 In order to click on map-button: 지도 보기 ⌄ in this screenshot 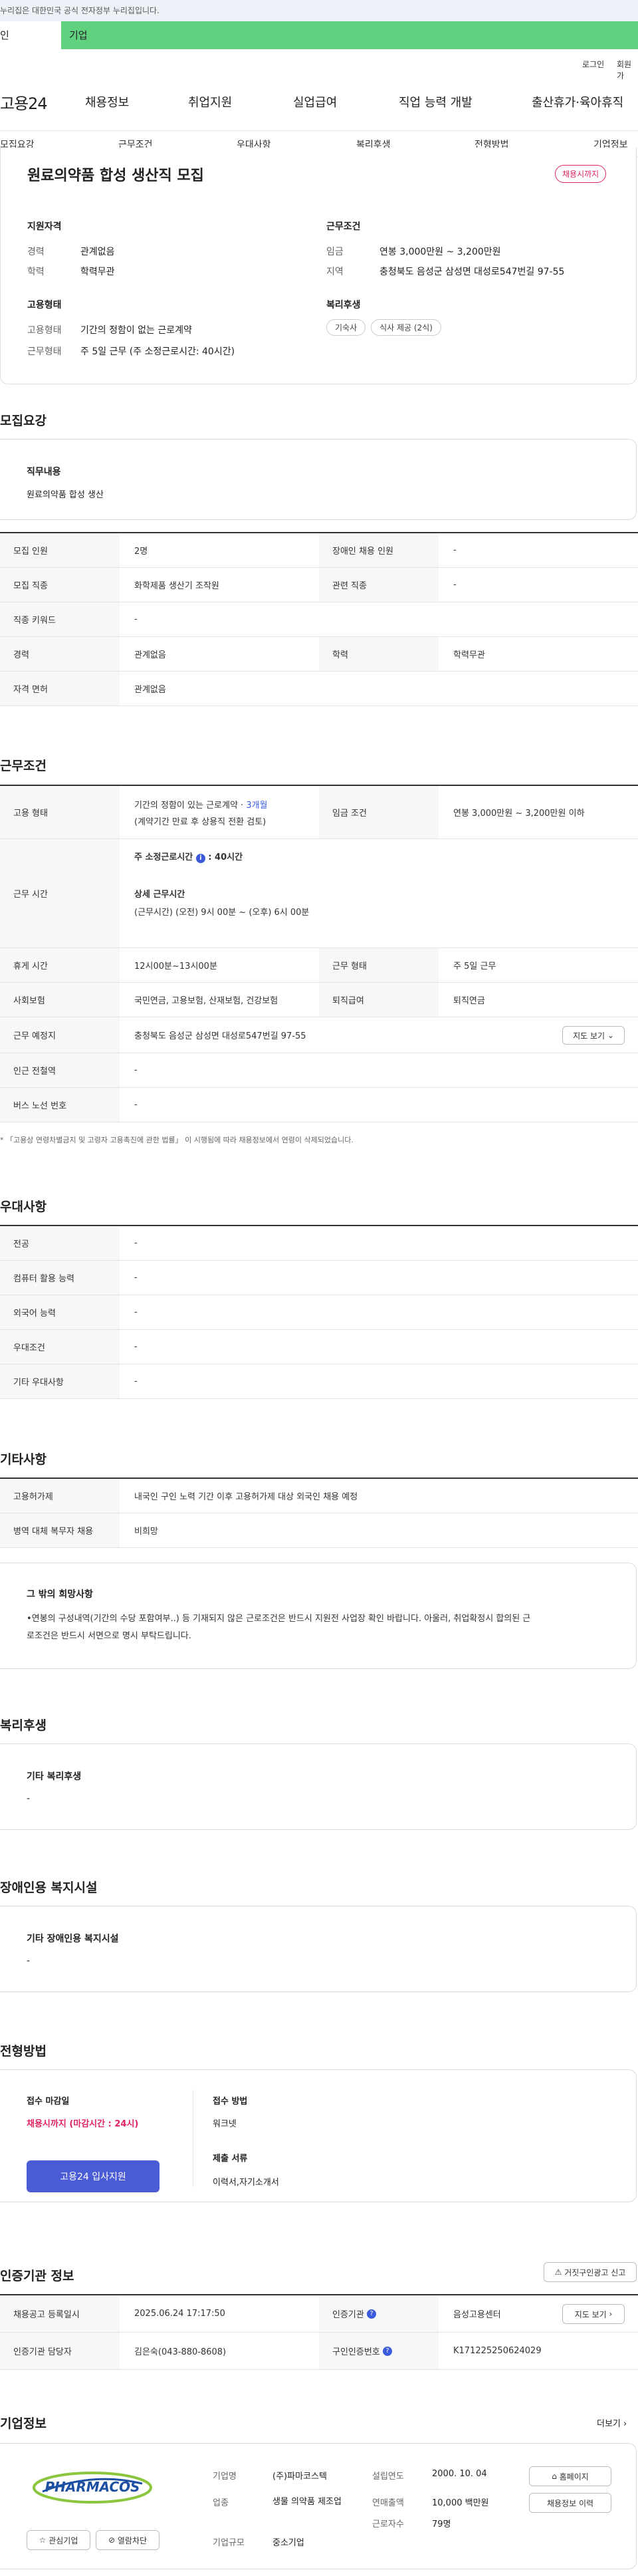, I will do `click(593, 1035)`.